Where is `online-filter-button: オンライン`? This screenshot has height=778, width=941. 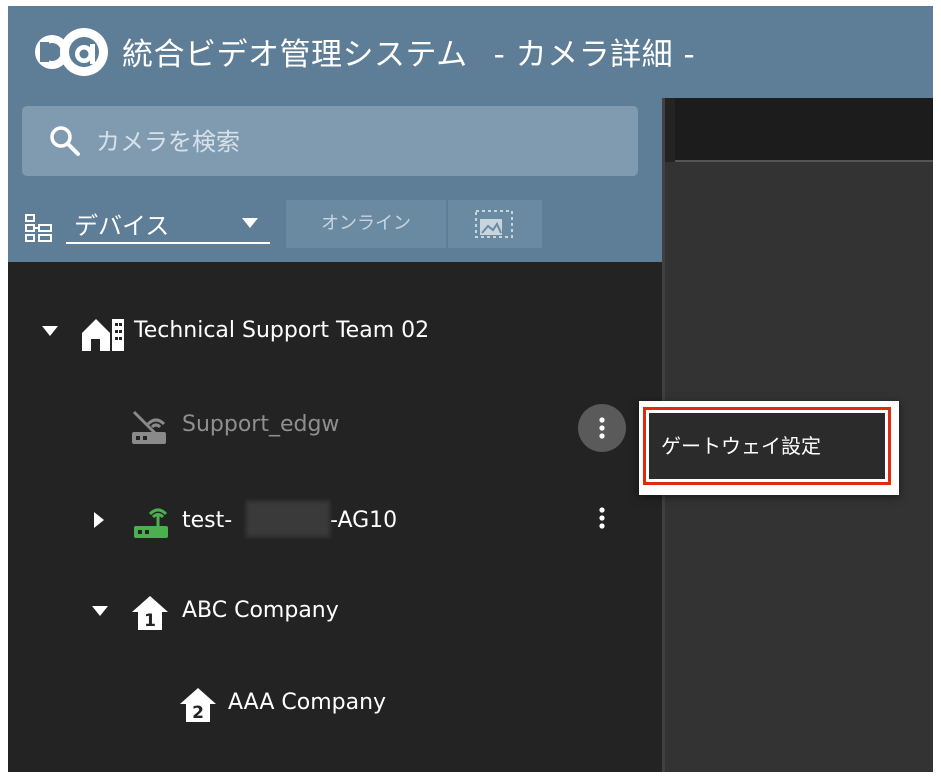 online-filter-button: オンライン is located at coordinates (366, 224).